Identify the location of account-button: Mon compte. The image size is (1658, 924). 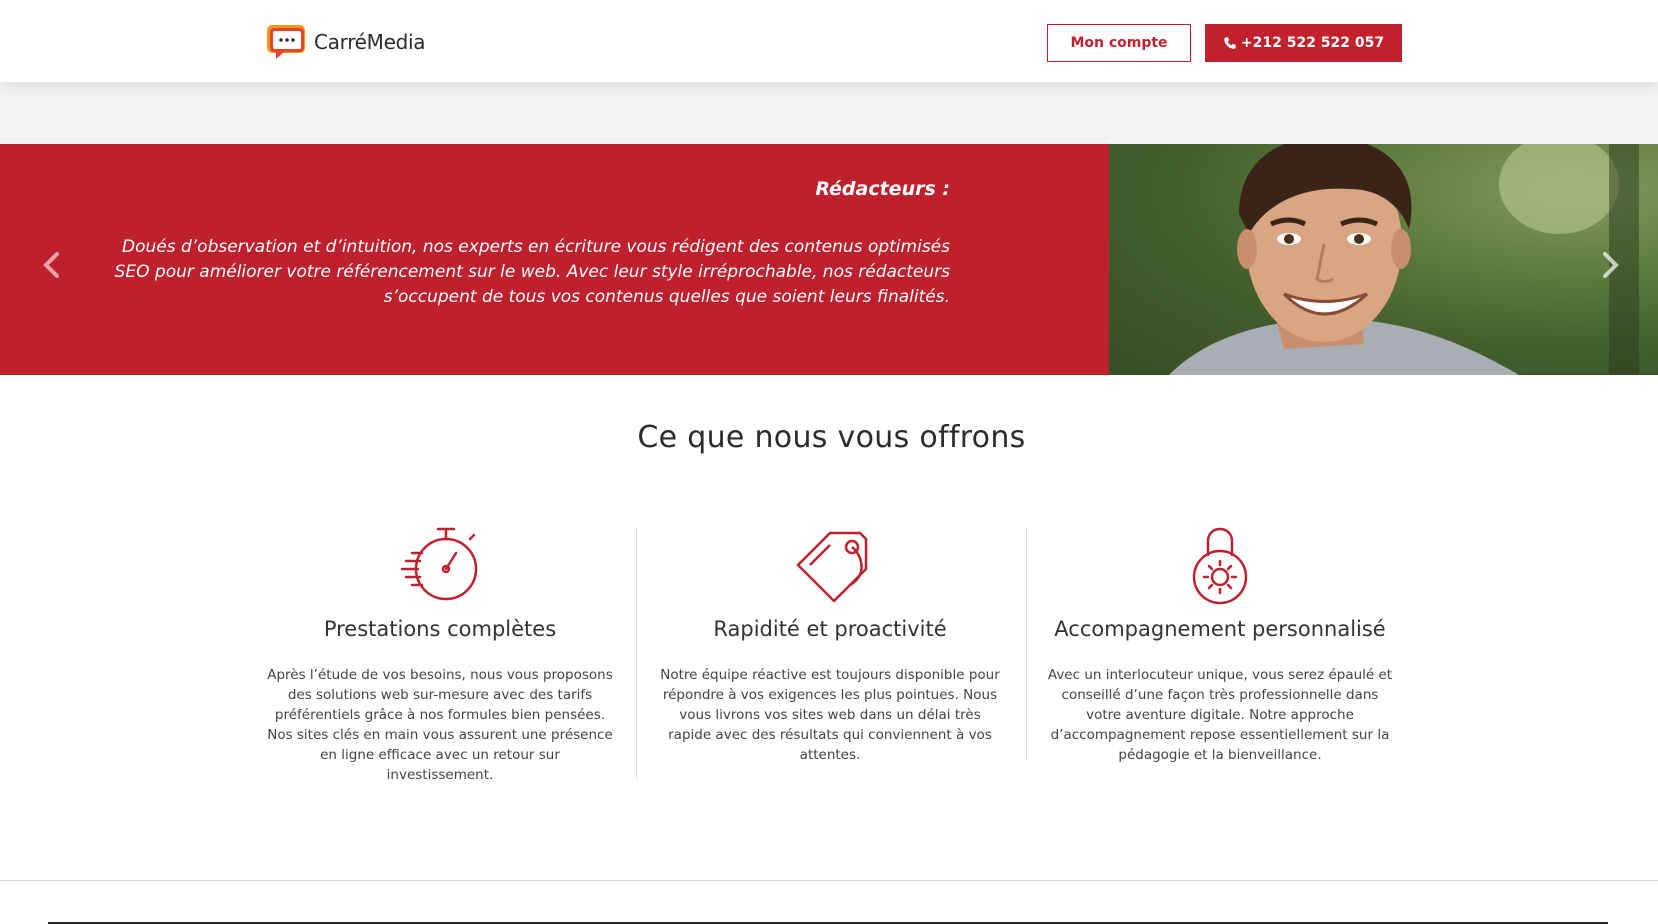
(1119, 43).